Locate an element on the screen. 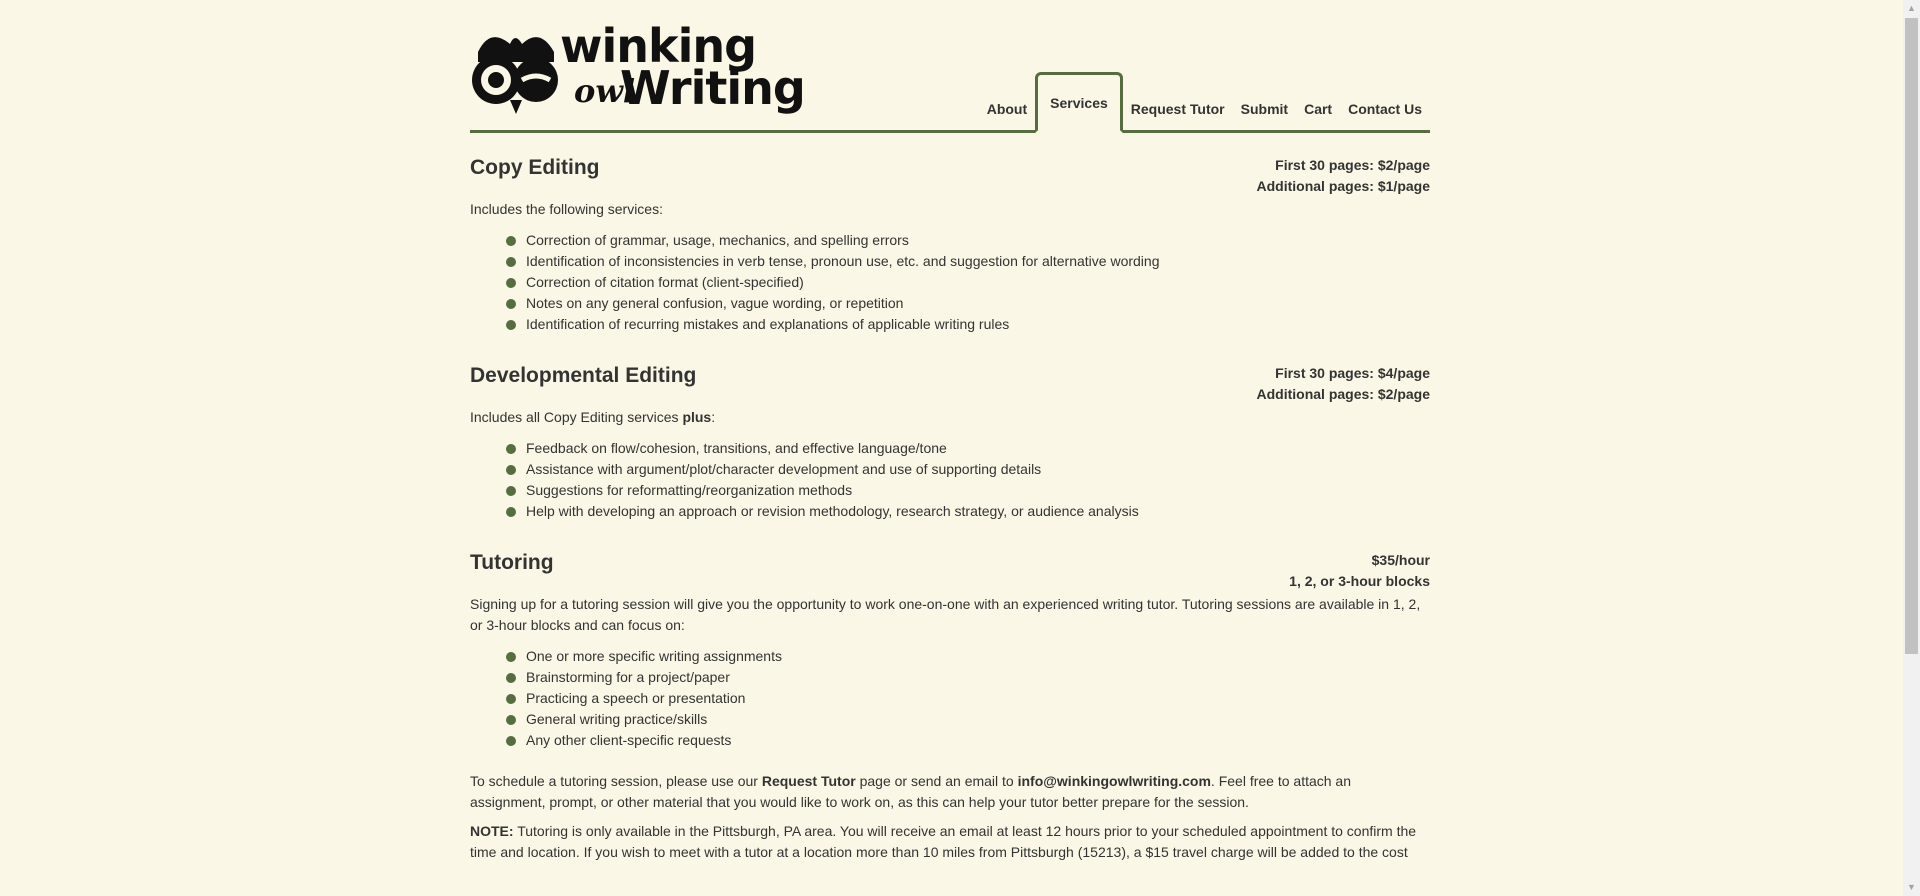 The image size is (1920, 896). price-line: First 30 pages: $4/page is located at coordinates (1352, 373).